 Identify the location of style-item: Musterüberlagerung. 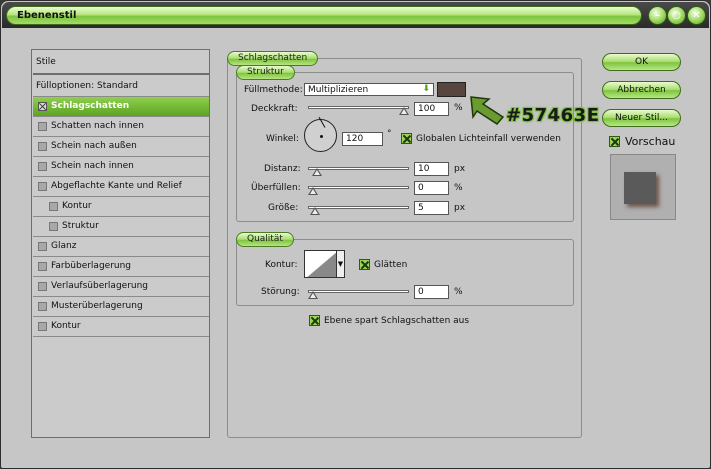
(121, 307).